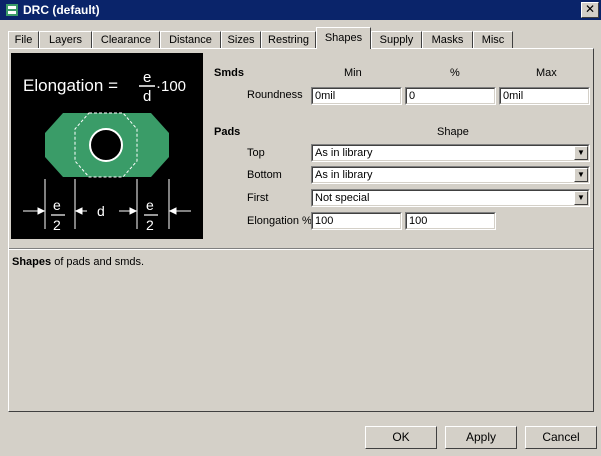  What do you see at coordinates (107, 204) in the screenshot?
I see `dimension-lines` at bounding box center [107, 204].